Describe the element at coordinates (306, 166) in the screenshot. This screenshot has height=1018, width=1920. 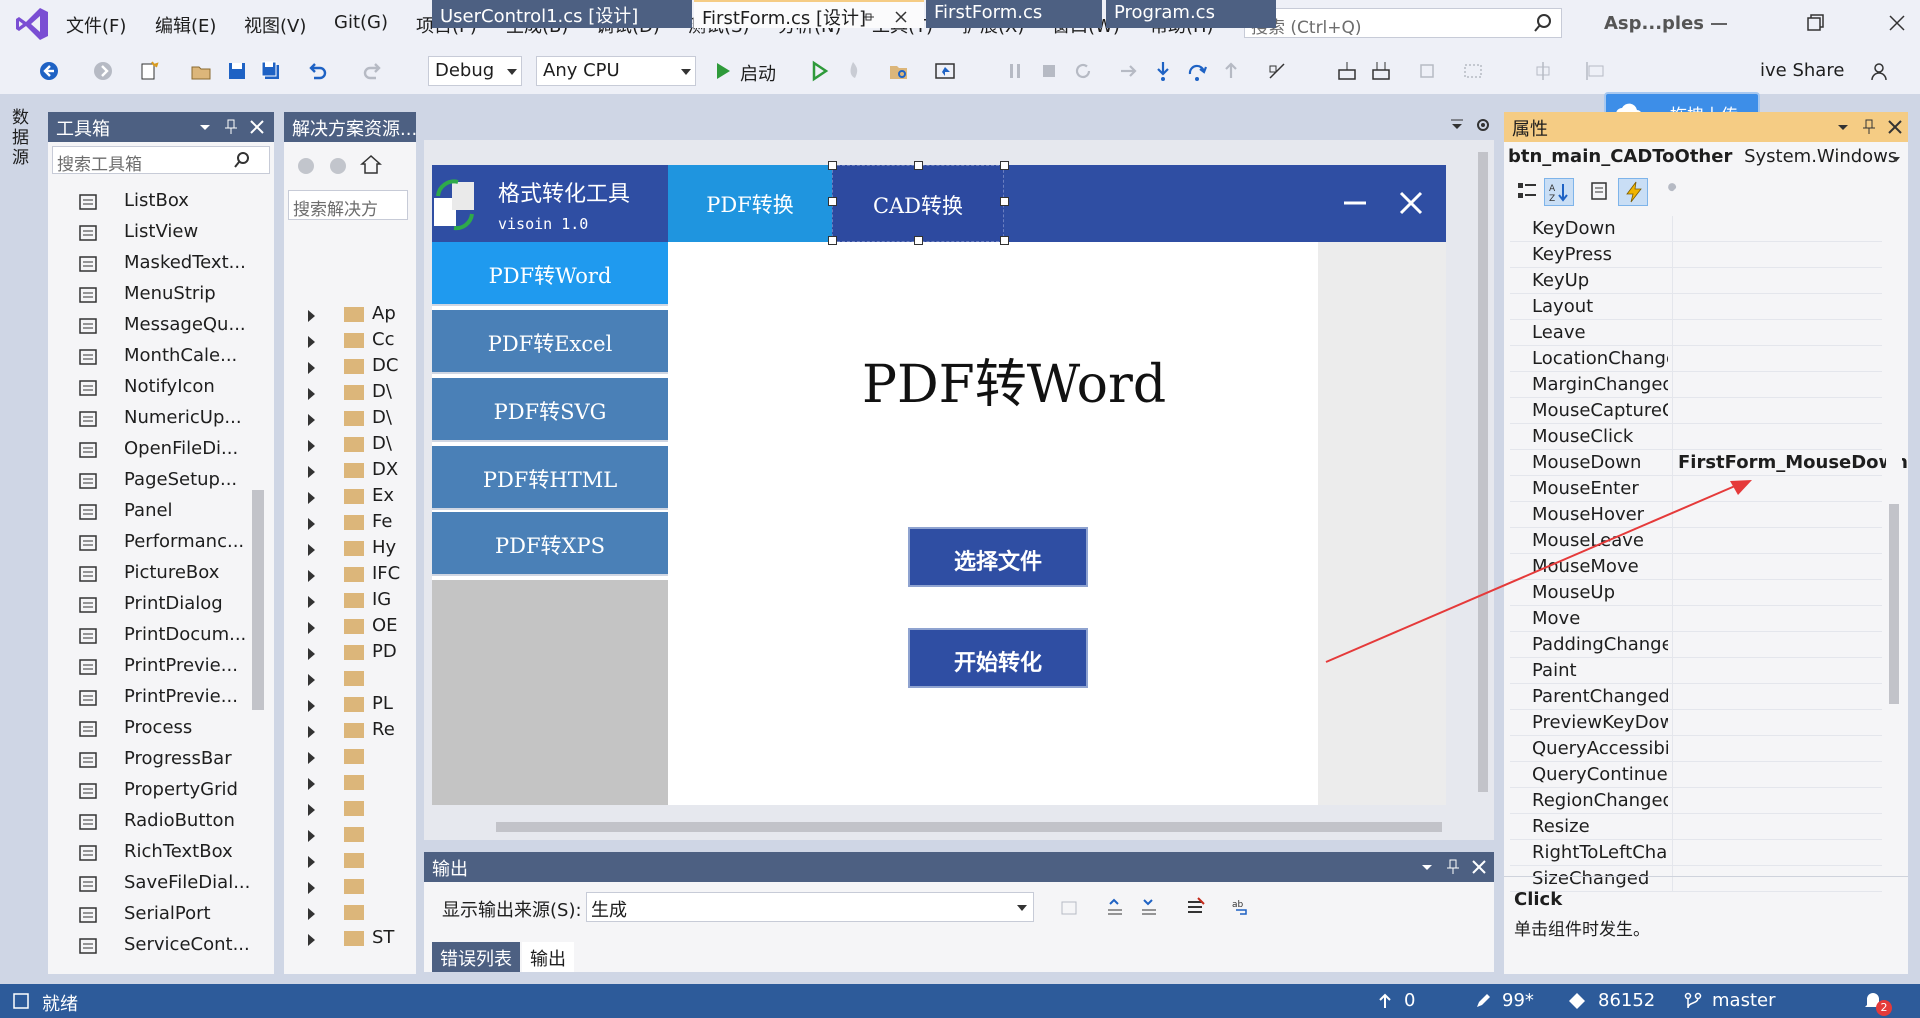
I see `back-icon` at that location.